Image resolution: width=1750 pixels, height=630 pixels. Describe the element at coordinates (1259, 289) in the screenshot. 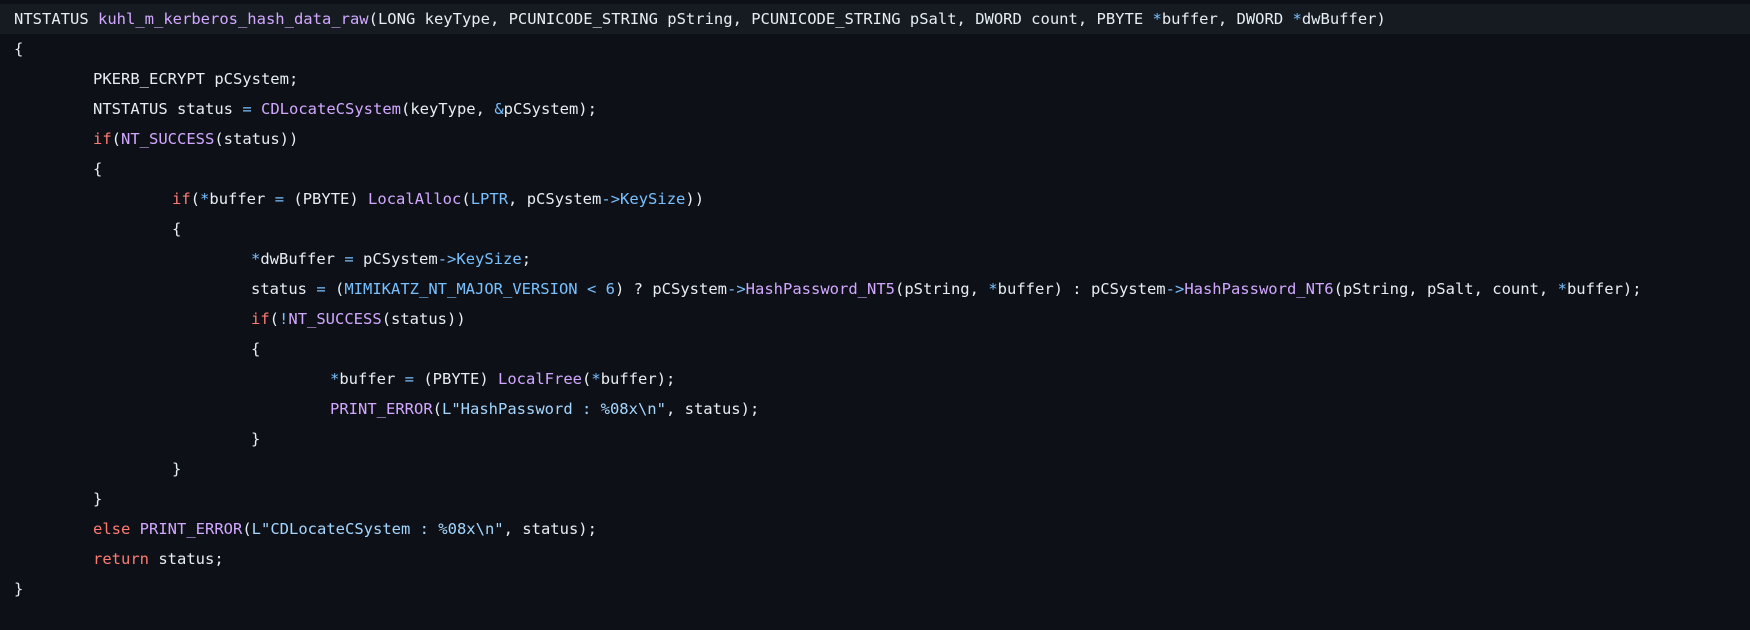

I see `code-token: HashPassword_NT6` at that location.